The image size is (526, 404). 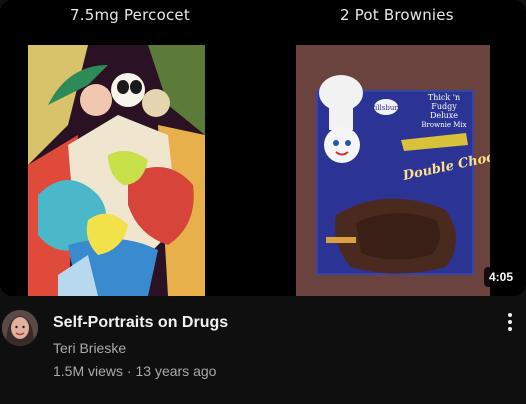 I want to click on view-count: 1.5M views, so click(x=88, y=371).